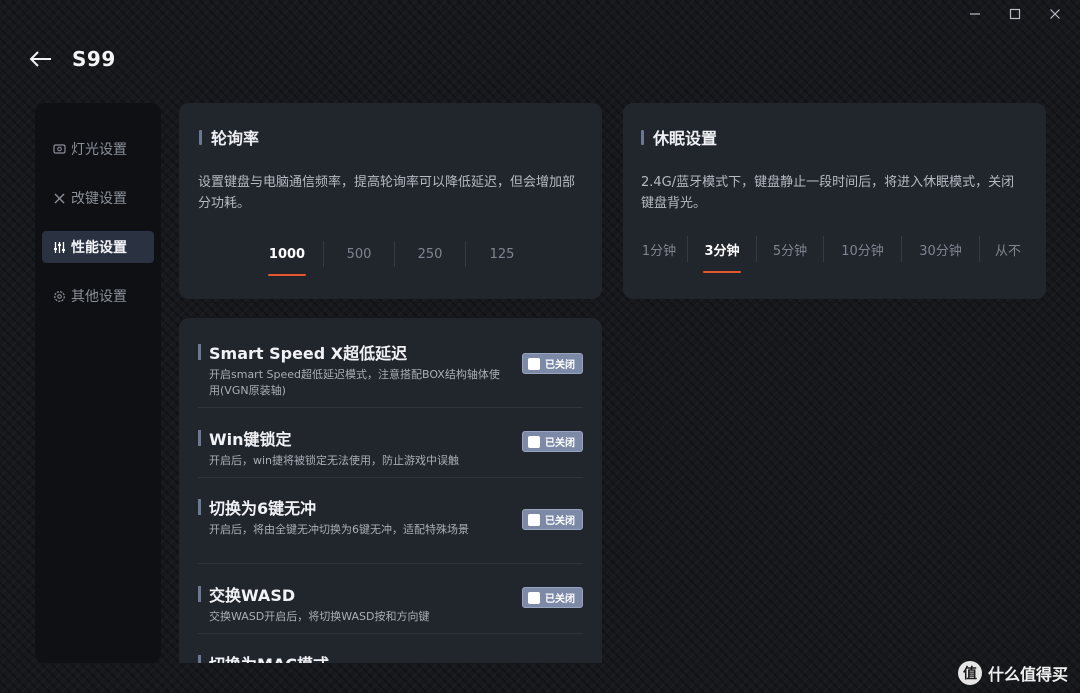 The image size is (1080, 693). Describe the element at coordinates (339, 529) in the screenshot. I see `option-description: 开启后，将由全键无冲切换为6键无冲，适配特殊场景` at that location.